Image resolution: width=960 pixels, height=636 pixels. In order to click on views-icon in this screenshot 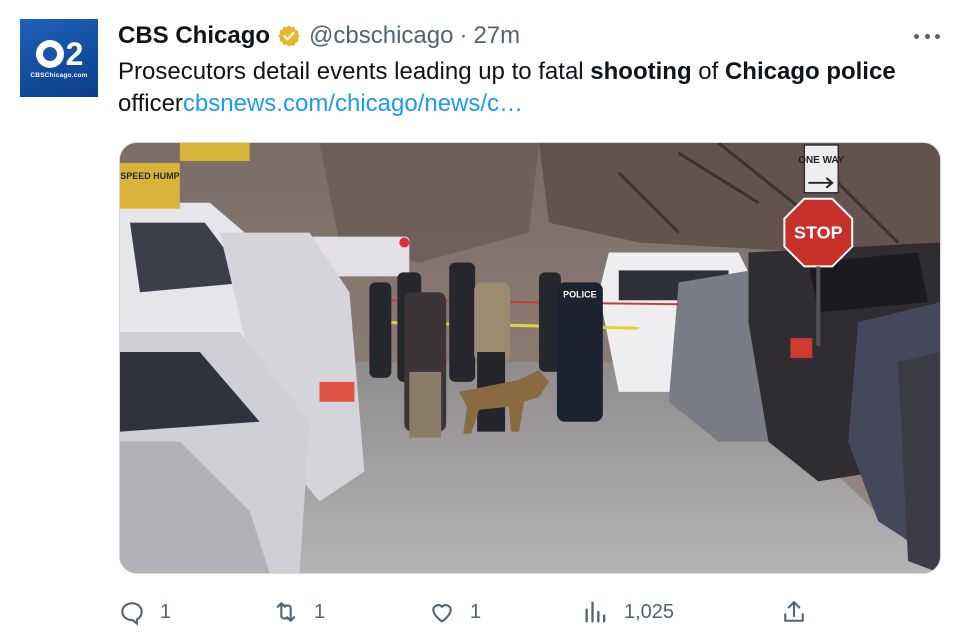, I will do `click(595, 612)`.